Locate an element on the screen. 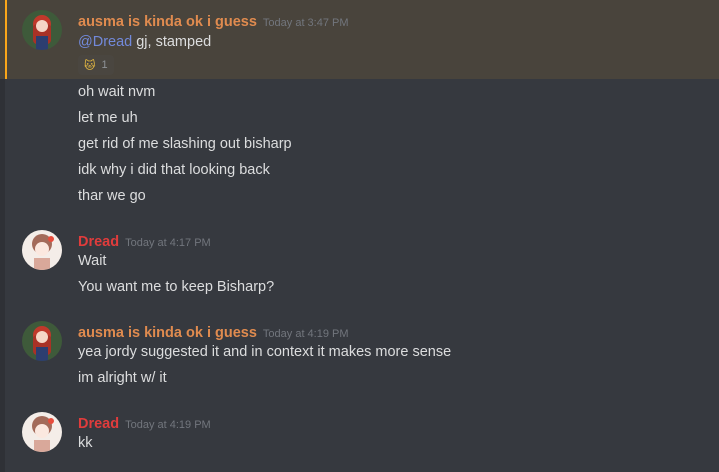 The width and height of the screenshot is (719, 472). message-line: let me uh is located at coordinates (108, 118).